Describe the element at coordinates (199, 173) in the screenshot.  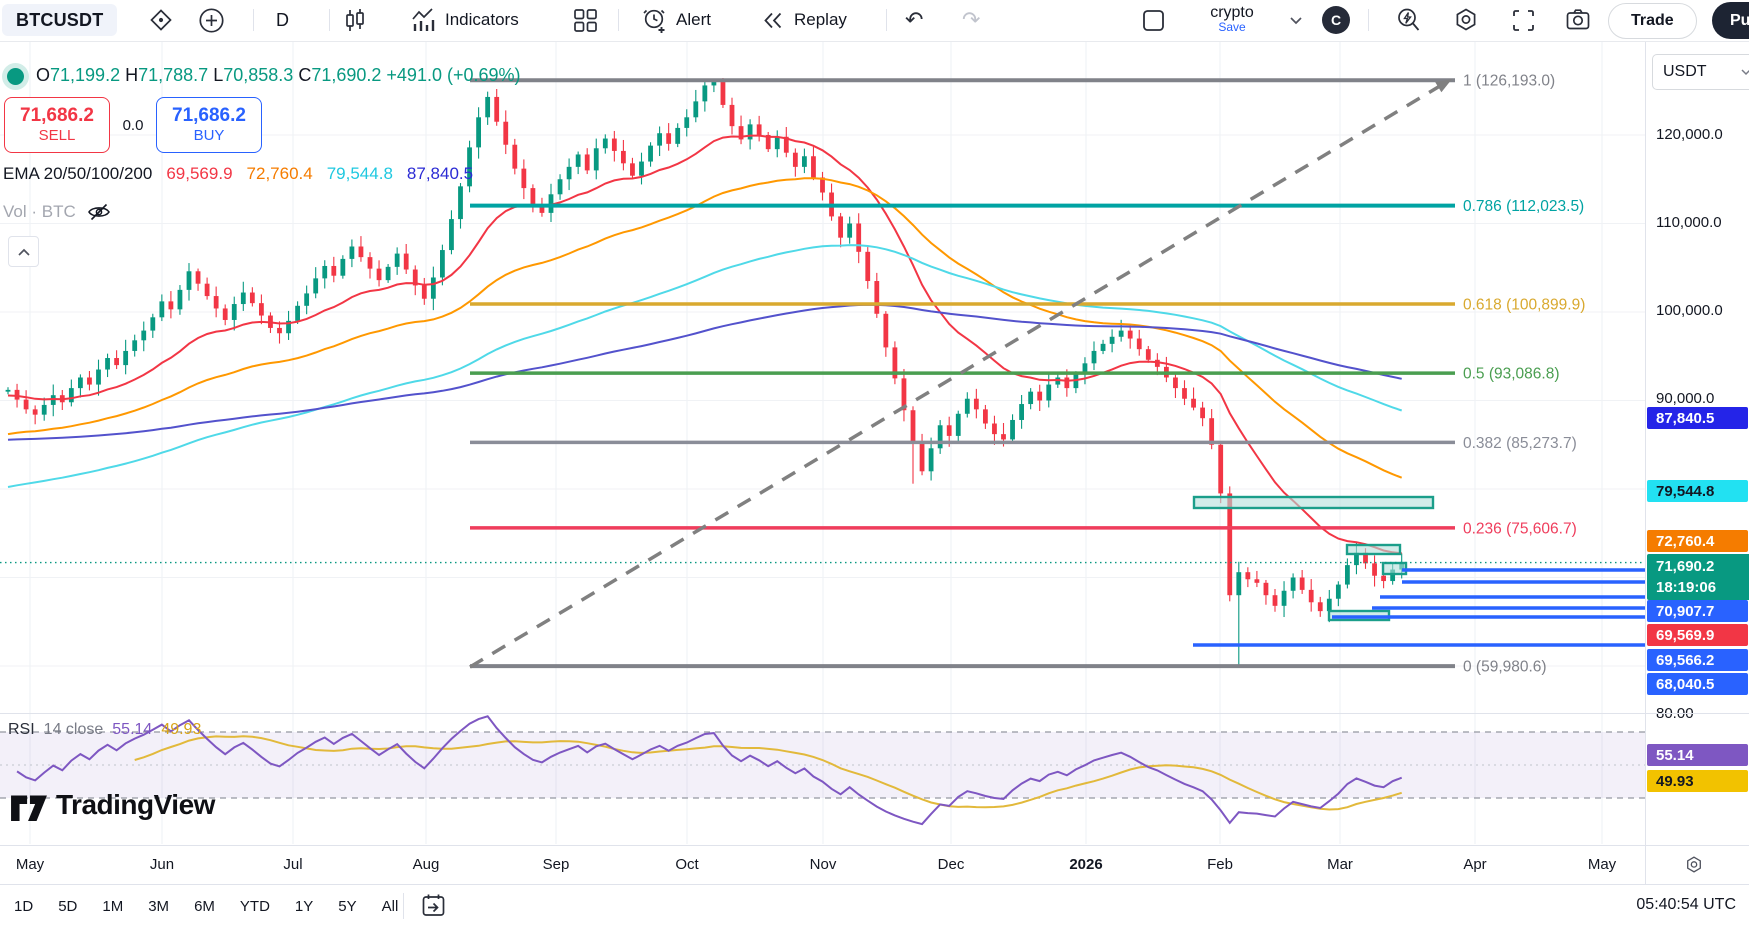
I see `ema-value: 69,569.9` at that location.